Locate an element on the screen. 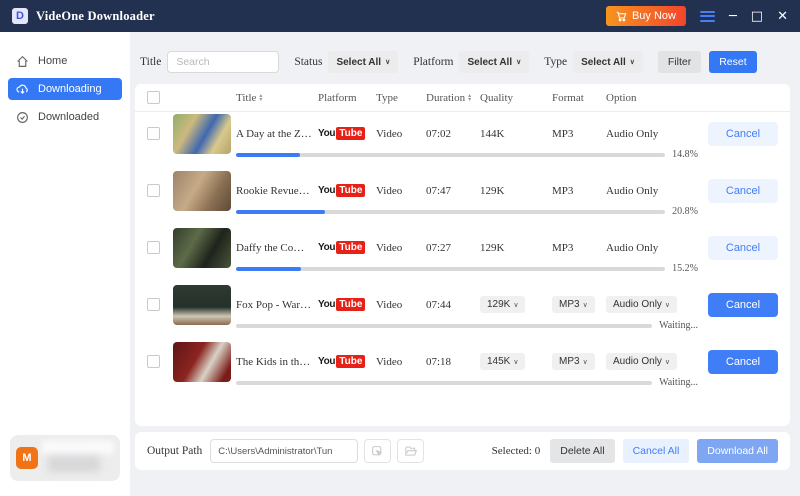  app-title: VideOne Downloader is located at coordinates (95, 15).